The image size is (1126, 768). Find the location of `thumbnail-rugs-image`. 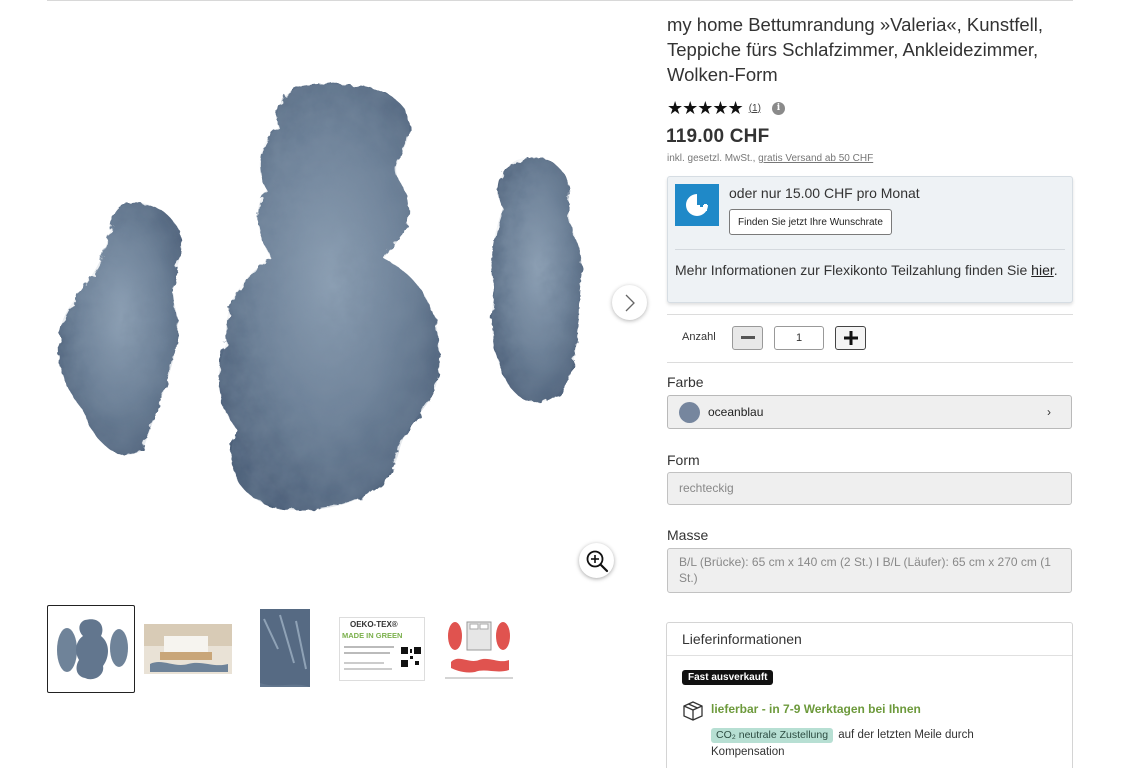

thumbnail-rugs-image is located at coordinates (92, 649).